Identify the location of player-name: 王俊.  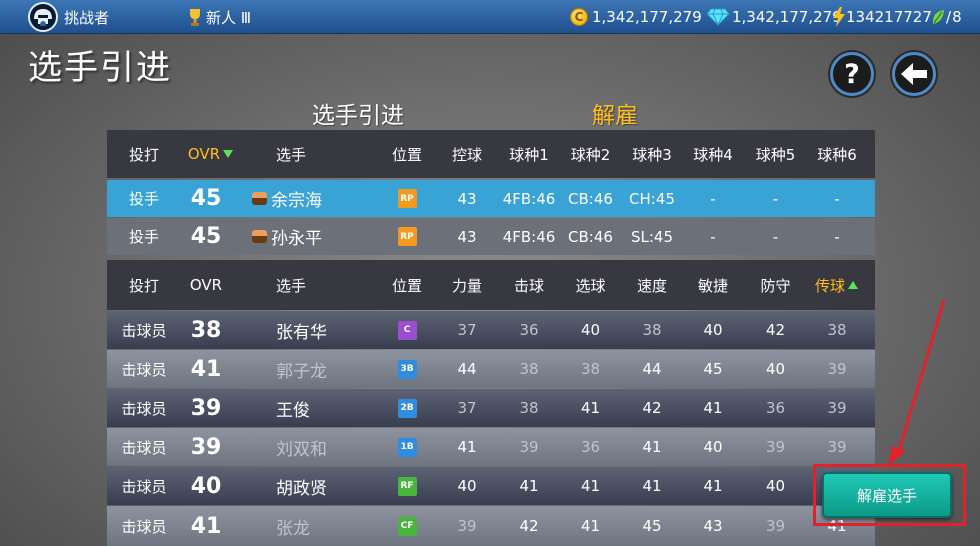
(293, 410).